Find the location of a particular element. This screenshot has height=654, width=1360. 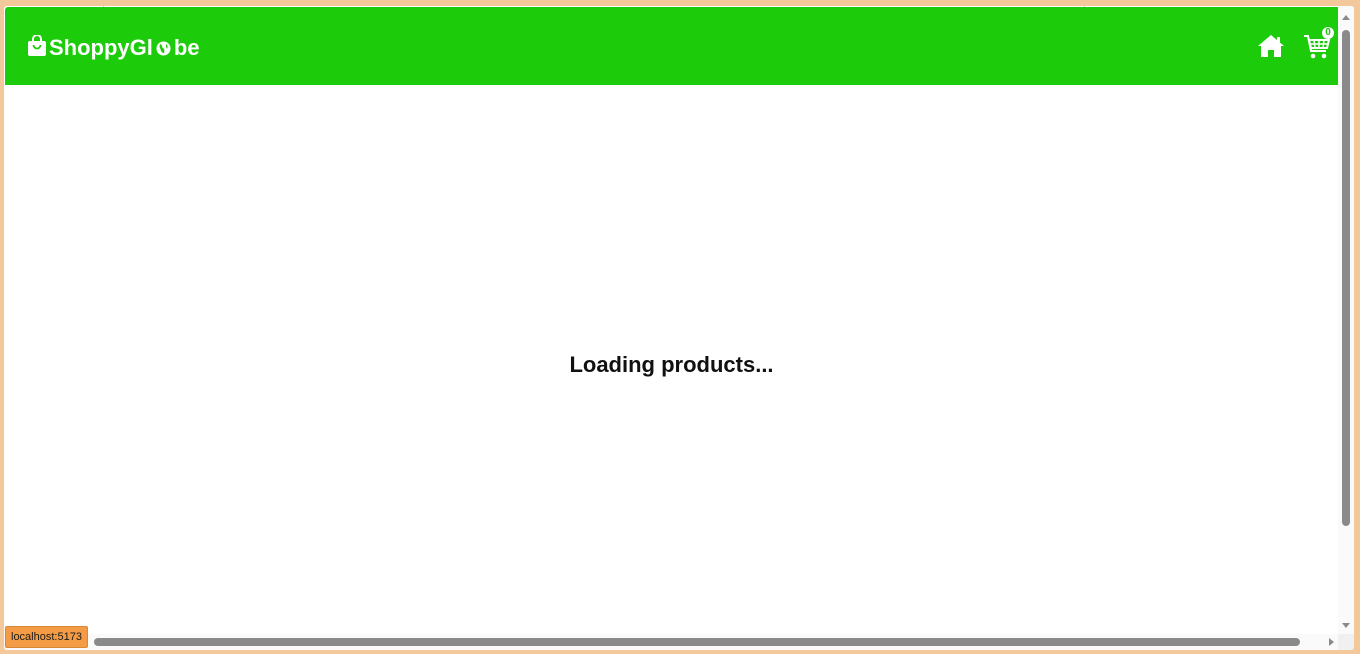

status-link-preview: localhost:5173 is located at coordinates (46, 637).